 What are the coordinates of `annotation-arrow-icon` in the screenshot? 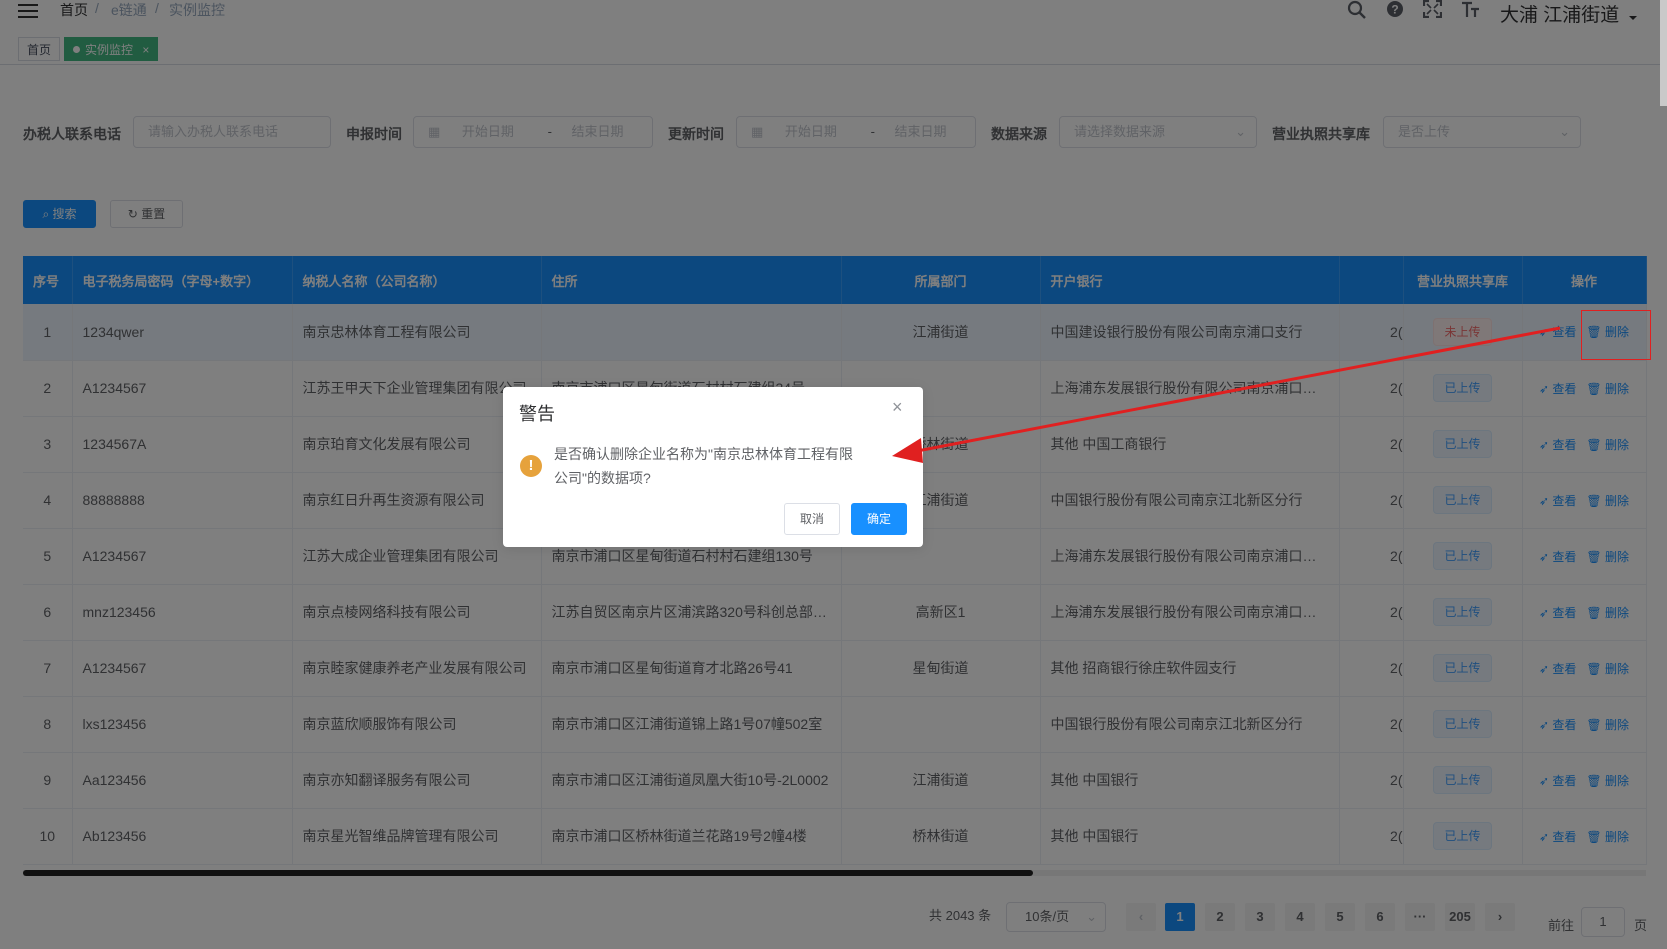 It's located at (1226, 394).